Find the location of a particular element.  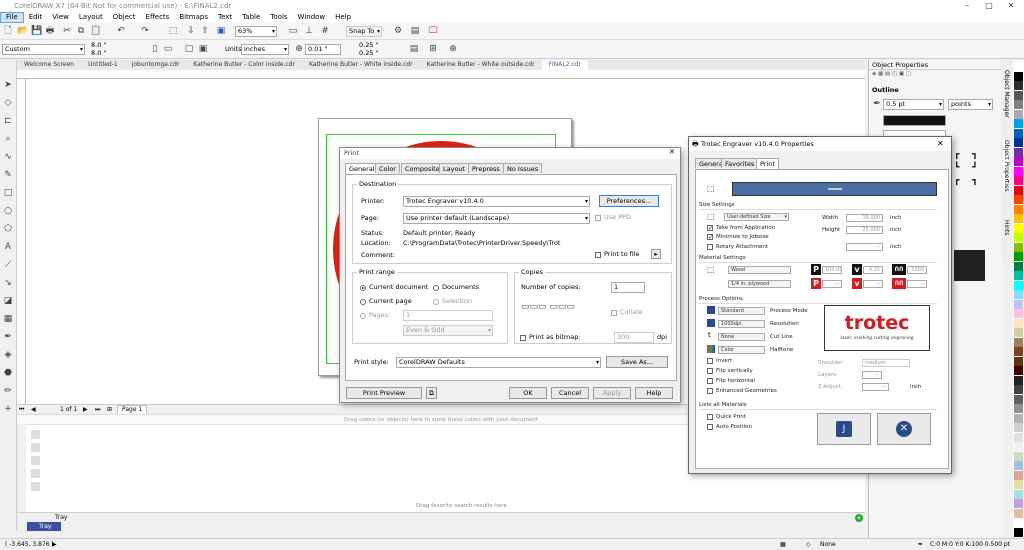

grid-icon: # is located at coordinates (325, 31).